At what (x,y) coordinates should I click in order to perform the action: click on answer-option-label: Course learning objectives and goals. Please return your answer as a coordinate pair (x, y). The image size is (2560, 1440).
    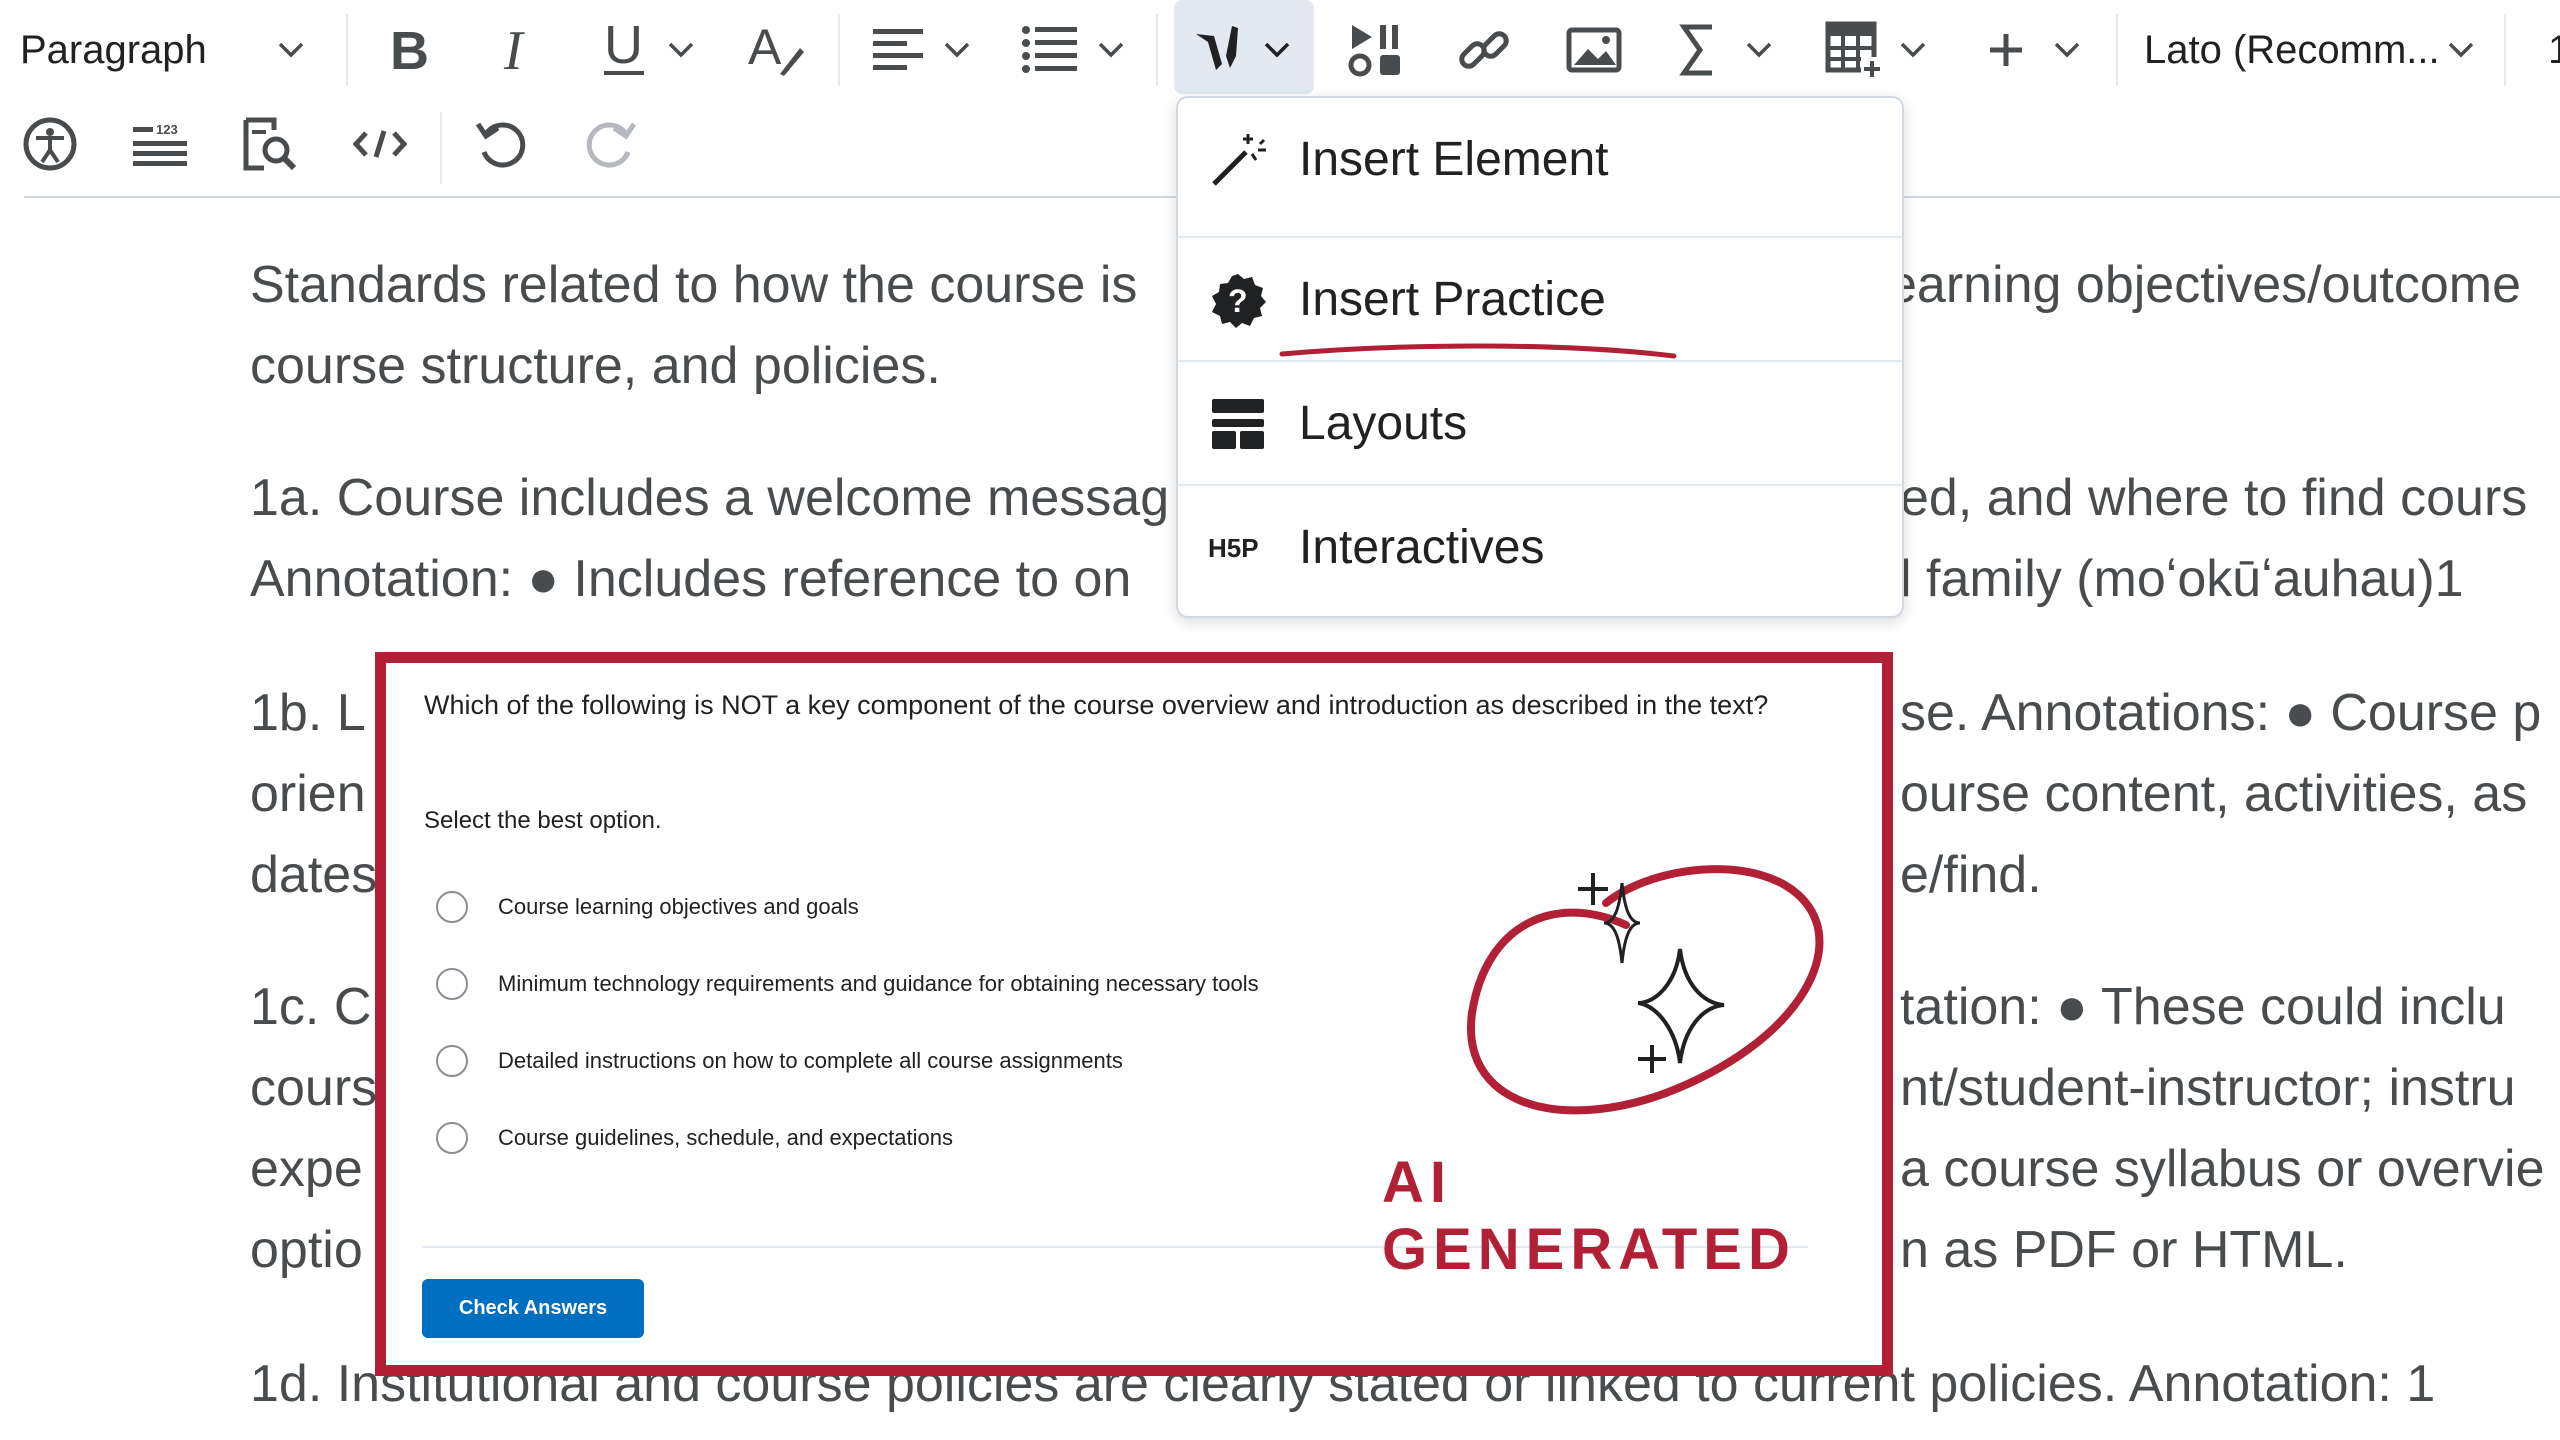
    Looking at the image, I should click on (678, 906).